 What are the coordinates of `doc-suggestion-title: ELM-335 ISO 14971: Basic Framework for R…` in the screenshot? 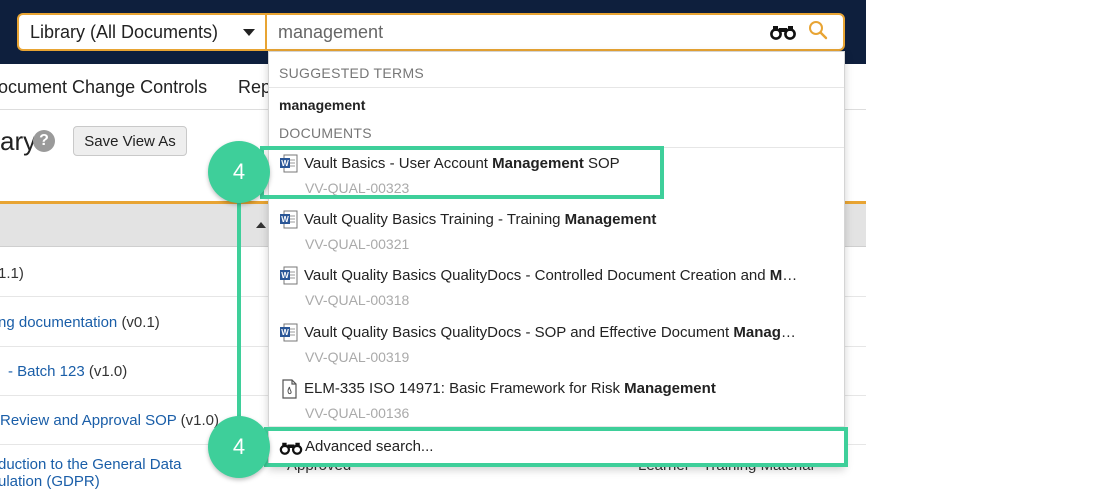 It's located at (554, 388).